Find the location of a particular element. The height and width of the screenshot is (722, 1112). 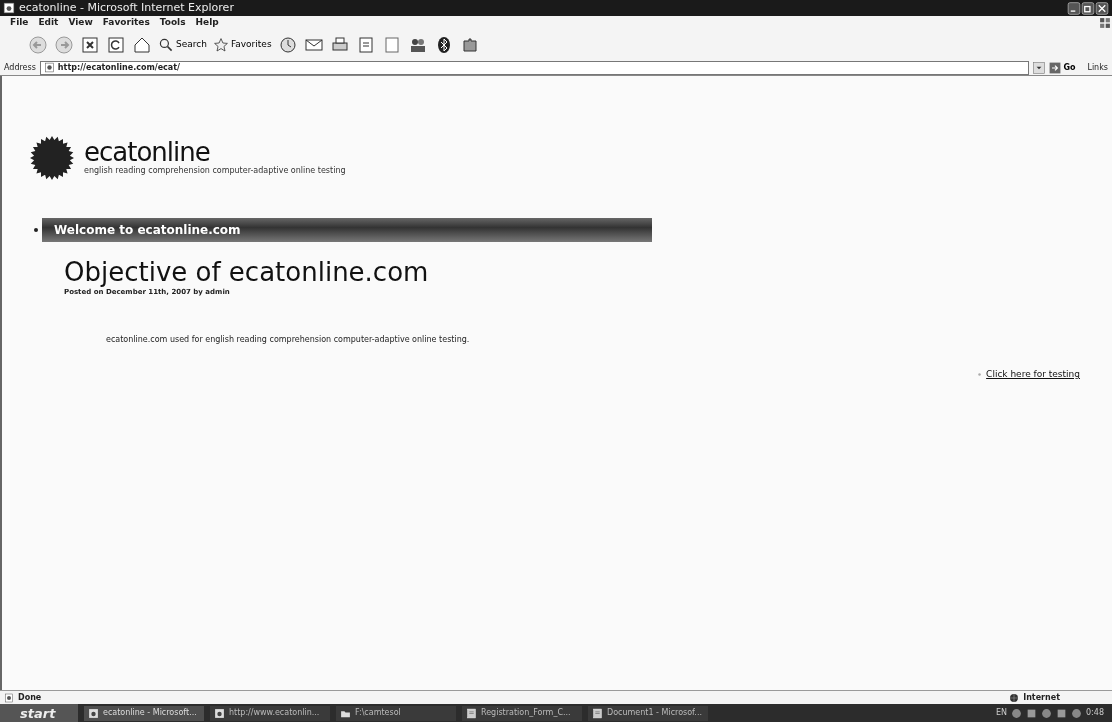

menu-item: File is located at coordinates (19, 23).